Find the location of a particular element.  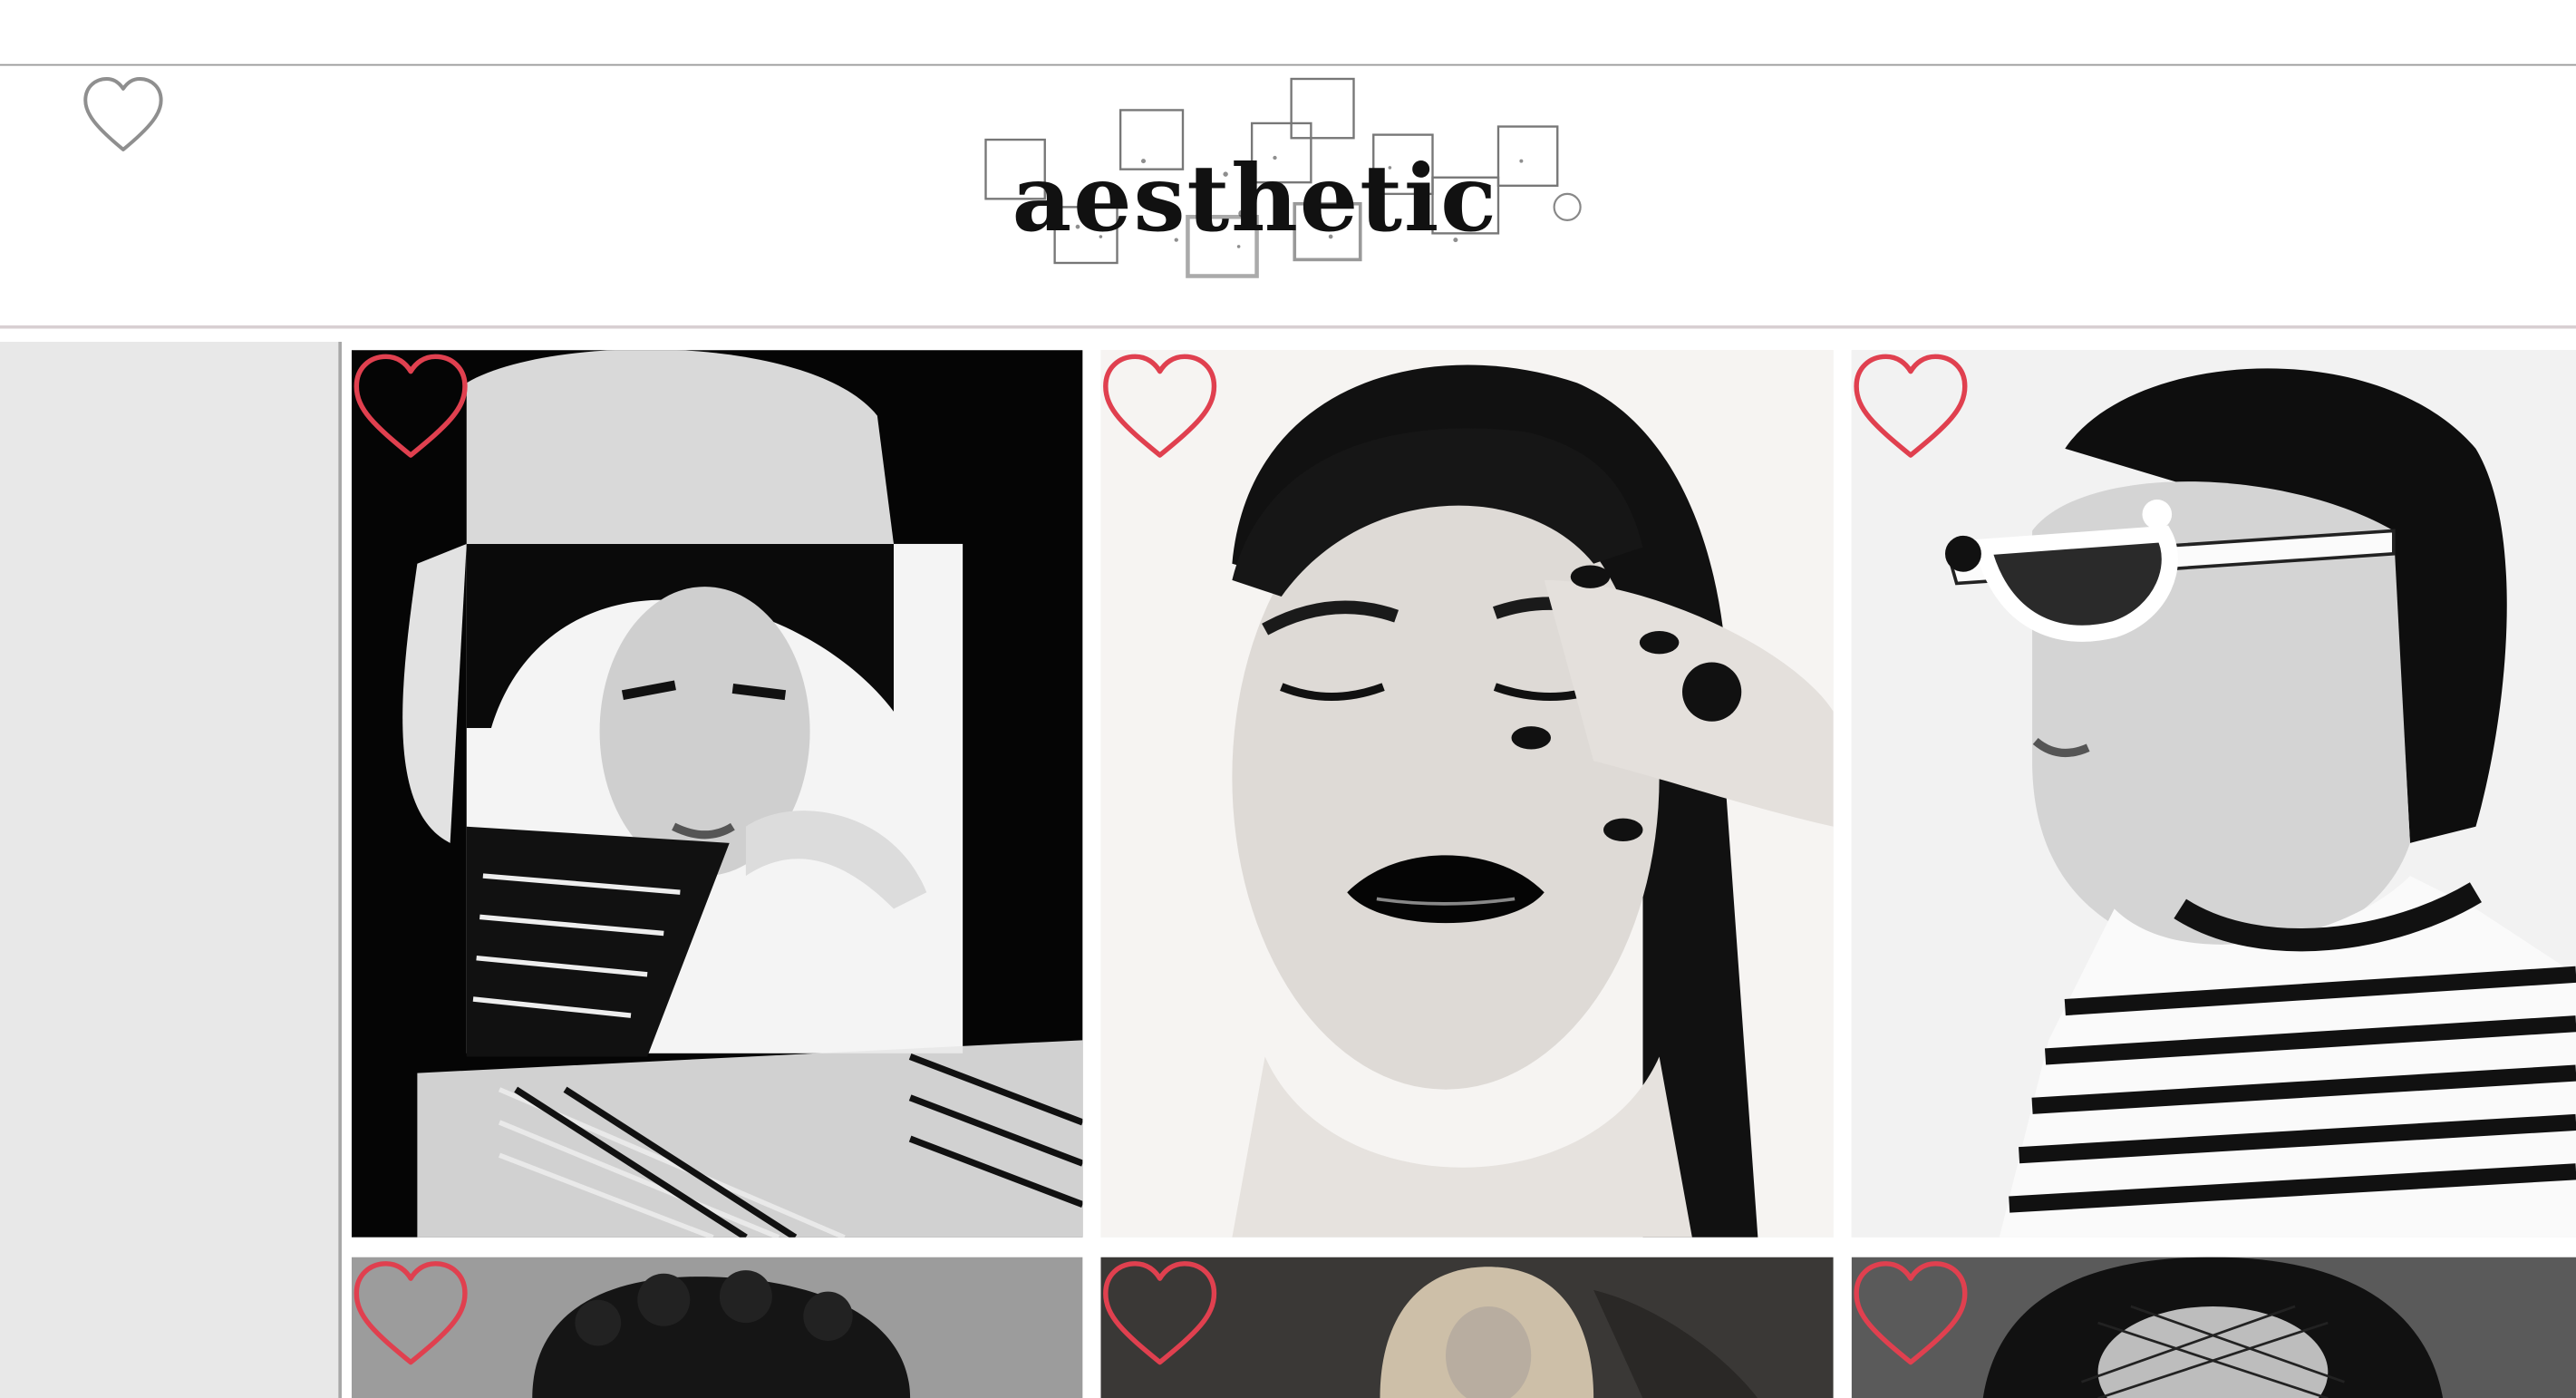

site-logo: aesthetic is located at coordinates (1284, 179).